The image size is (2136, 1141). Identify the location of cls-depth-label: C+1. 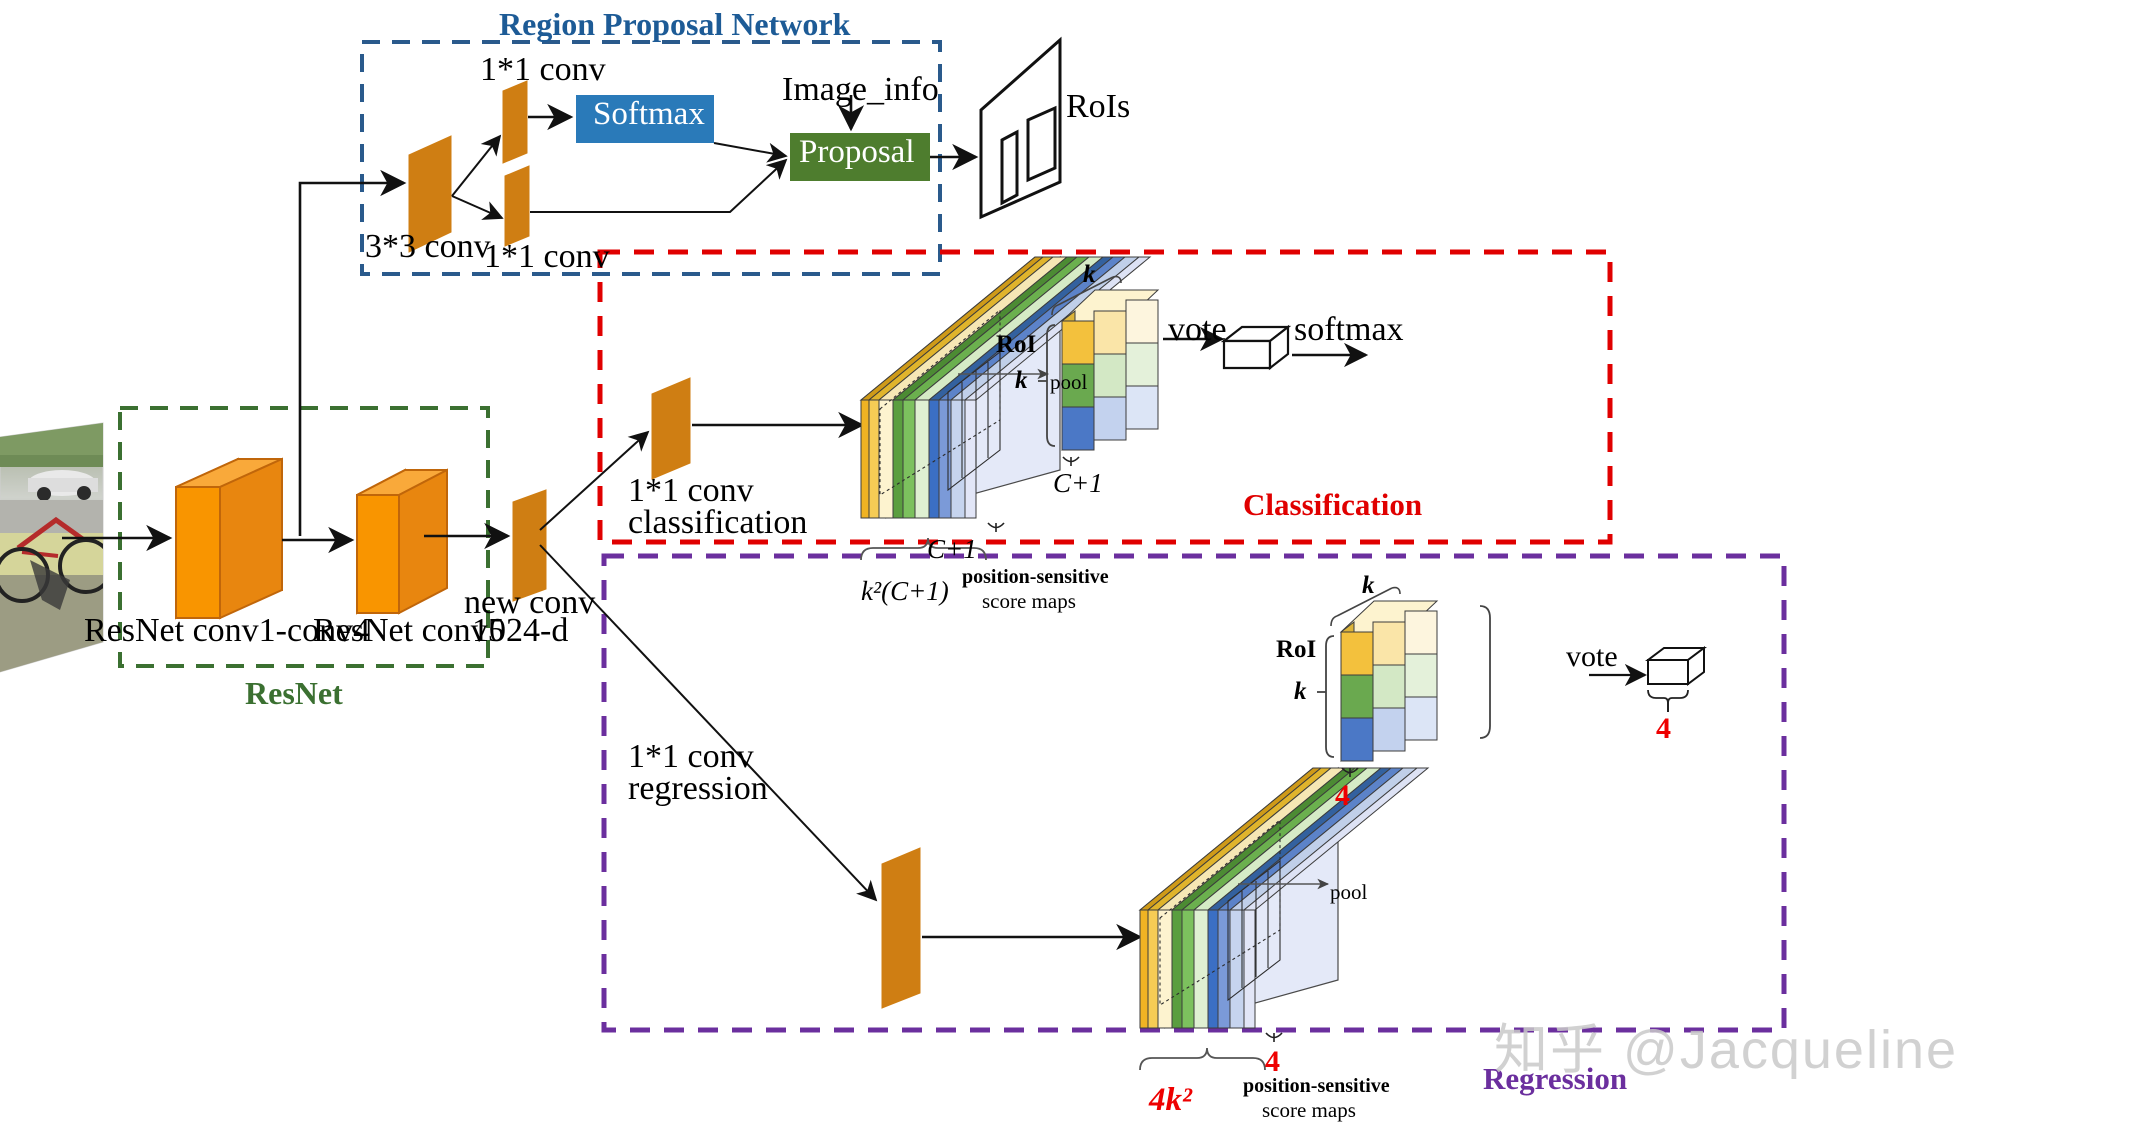
(952, 549).